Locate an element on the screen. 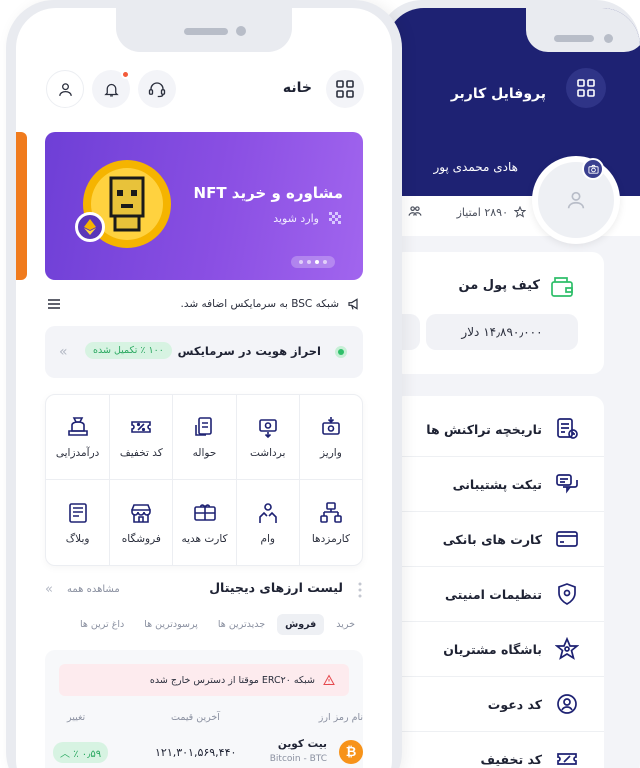 The height and width of the screenshot is (768, 640). action-fees: کارمزدها is located at coordinates (330, 522).